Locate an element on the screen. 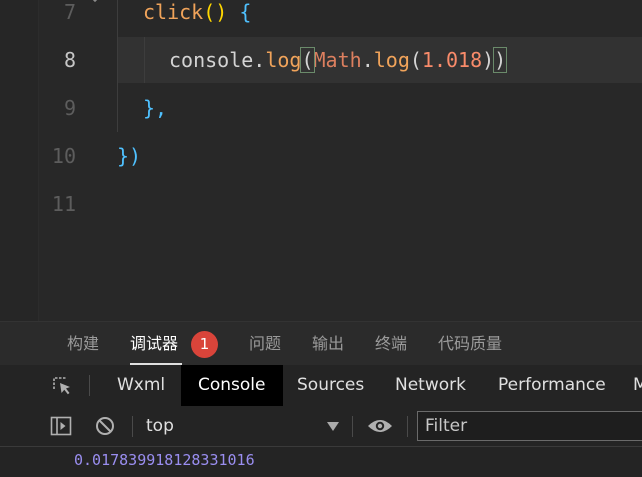 The width and height of the screenshot is (642, 477). tab-build: 构建 is located at coordinates (83, 344).